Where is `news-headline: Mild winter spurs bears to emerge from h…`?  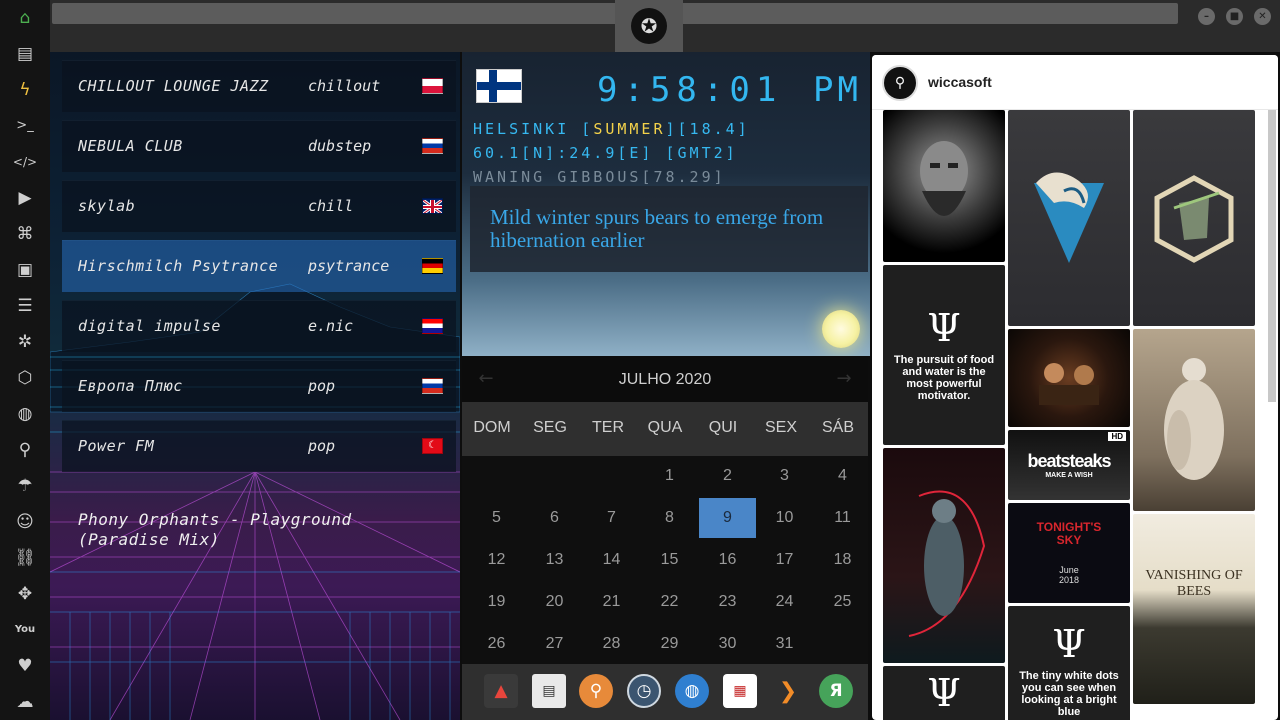
news-headline: Mild winter spurs bears to emerge from h… is located at coordinates (676, 229).